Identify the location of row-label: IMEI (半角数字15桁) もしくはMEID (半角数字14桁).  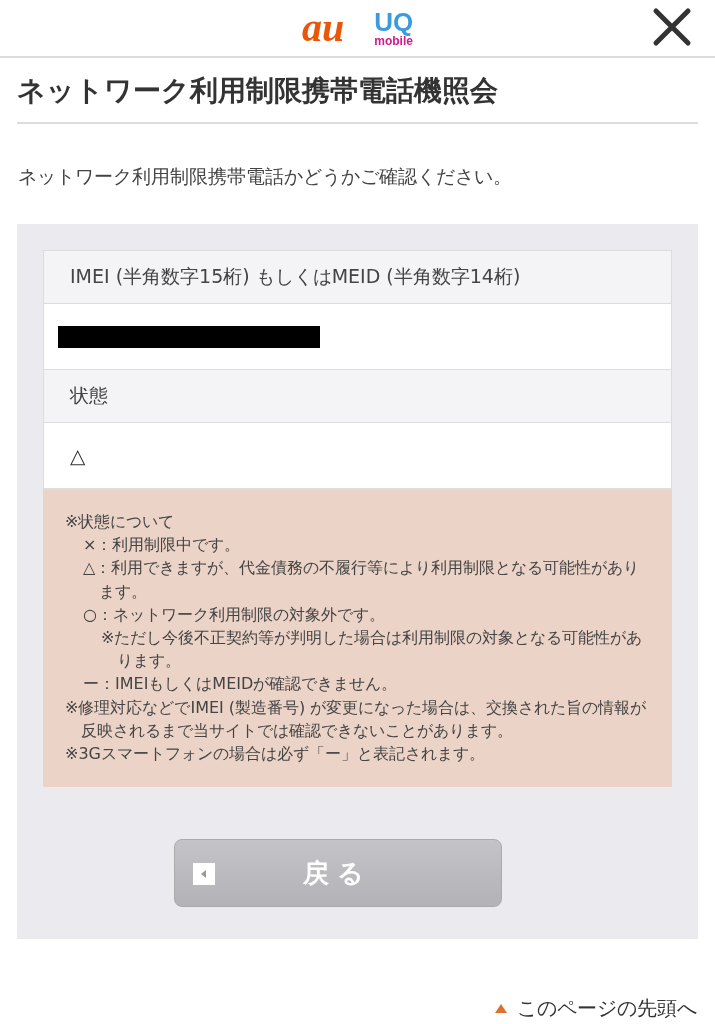
(357, 277).